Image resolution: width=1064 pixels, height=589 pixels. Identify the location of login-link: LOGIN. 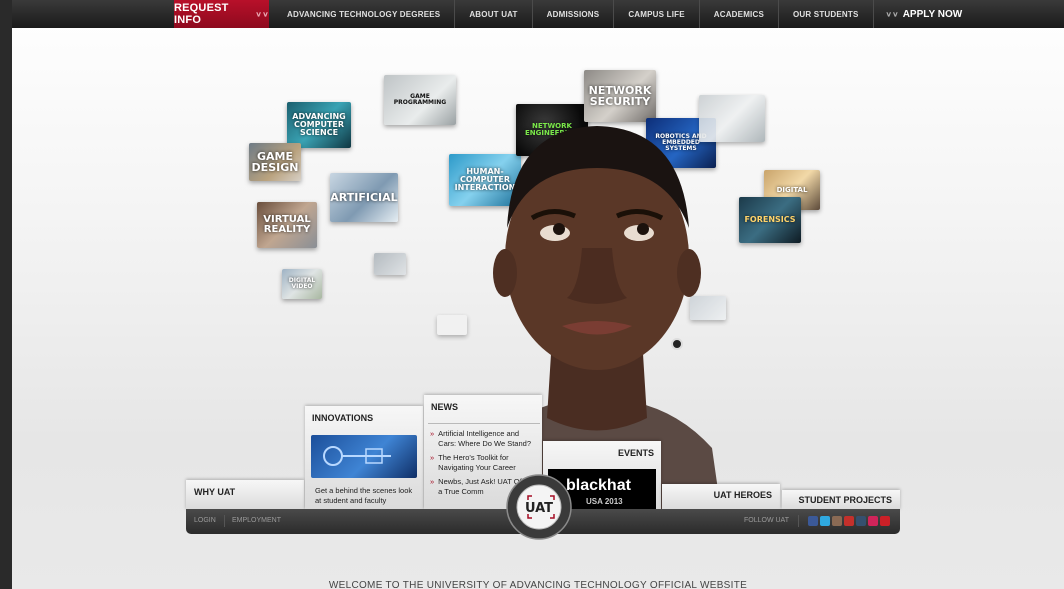
(205, 520).